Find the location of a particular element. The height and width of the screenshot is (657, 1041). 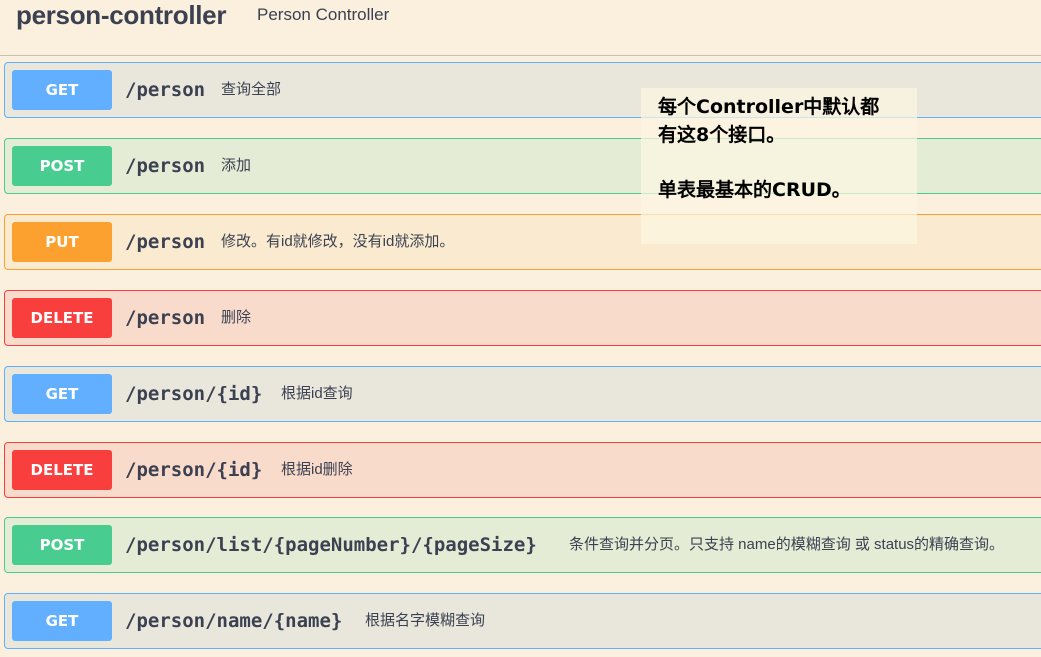

operation-summary: 修改。有id就修改，没有id就添加。 is located at coordinates (338, 241).